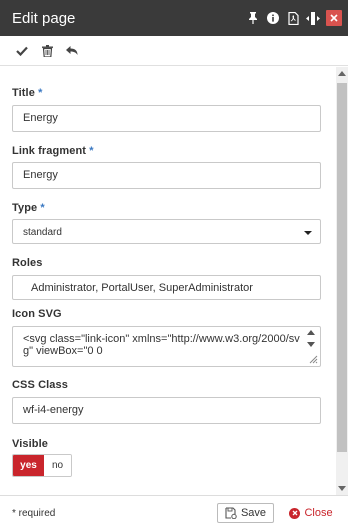 The height and width of the screenshot is (527, 348). Describe the element at coordinates (174, 18) in the screenshot. I see `window-titlebar: Edit page` at that location.